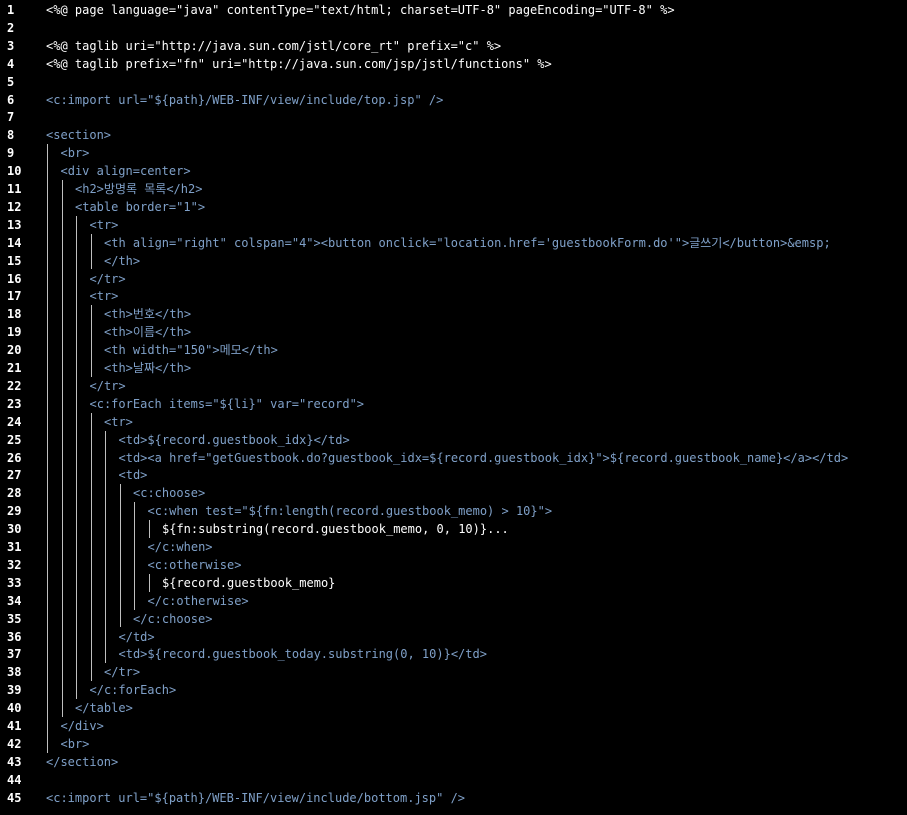  I want to click on code-text: </th>, so click(122, 260).